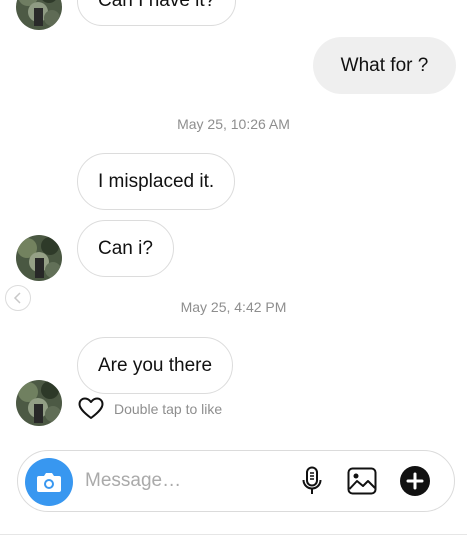 This screenshot has width=467, height=538. I want to click on message-text: Are you there, so click(155, 365).